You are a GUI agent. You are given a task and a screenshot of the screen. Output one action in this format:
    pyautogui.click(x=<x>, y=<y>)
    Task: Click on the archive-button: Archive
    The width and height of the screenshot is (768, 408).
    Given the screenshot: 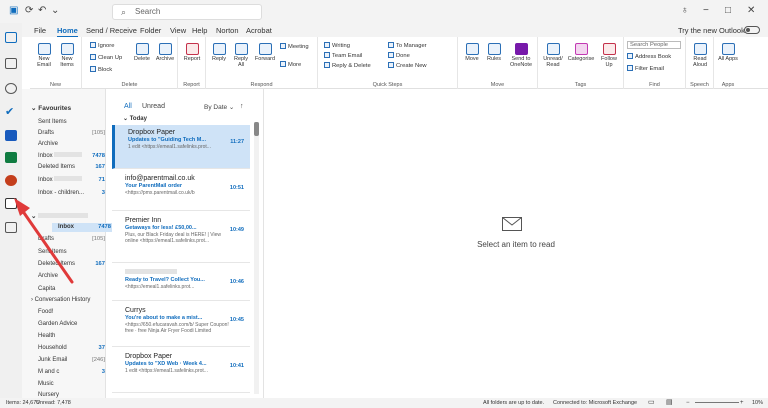 What is the action you would take?
    pyautogui.click(x=165, y=52)
    